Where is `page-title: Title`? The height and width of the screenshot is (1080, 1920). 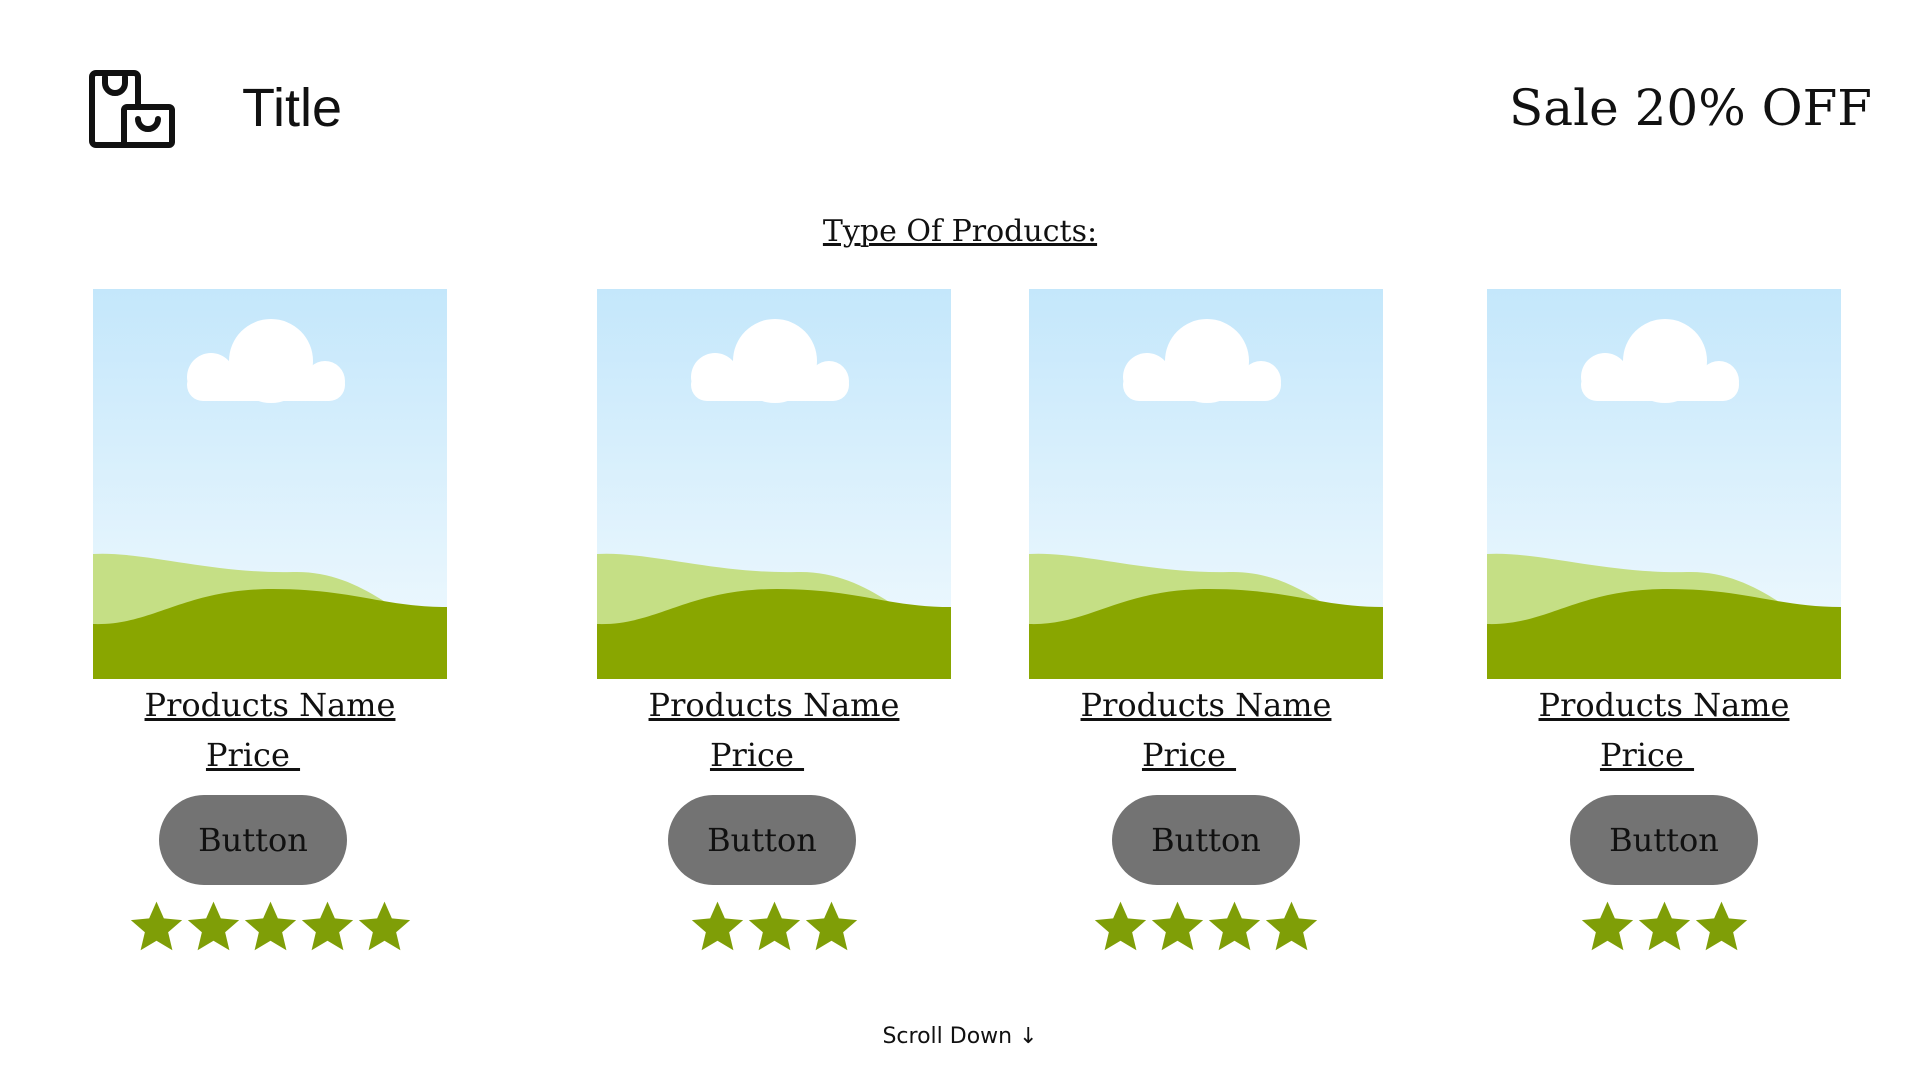
page-title: Title is located at coordinates (292, 108).